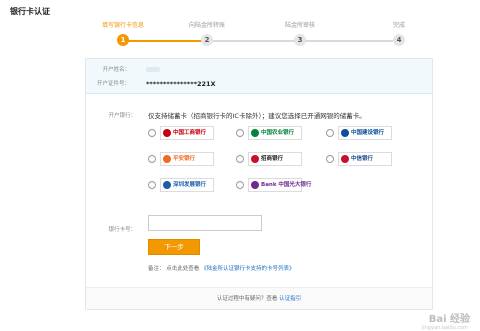 The height and width of the screenshot is (331, 480). Describe the element at coordinates (122, 25) in the screenshot. I see `step-1-label: 填写银行卡信息` at that location.